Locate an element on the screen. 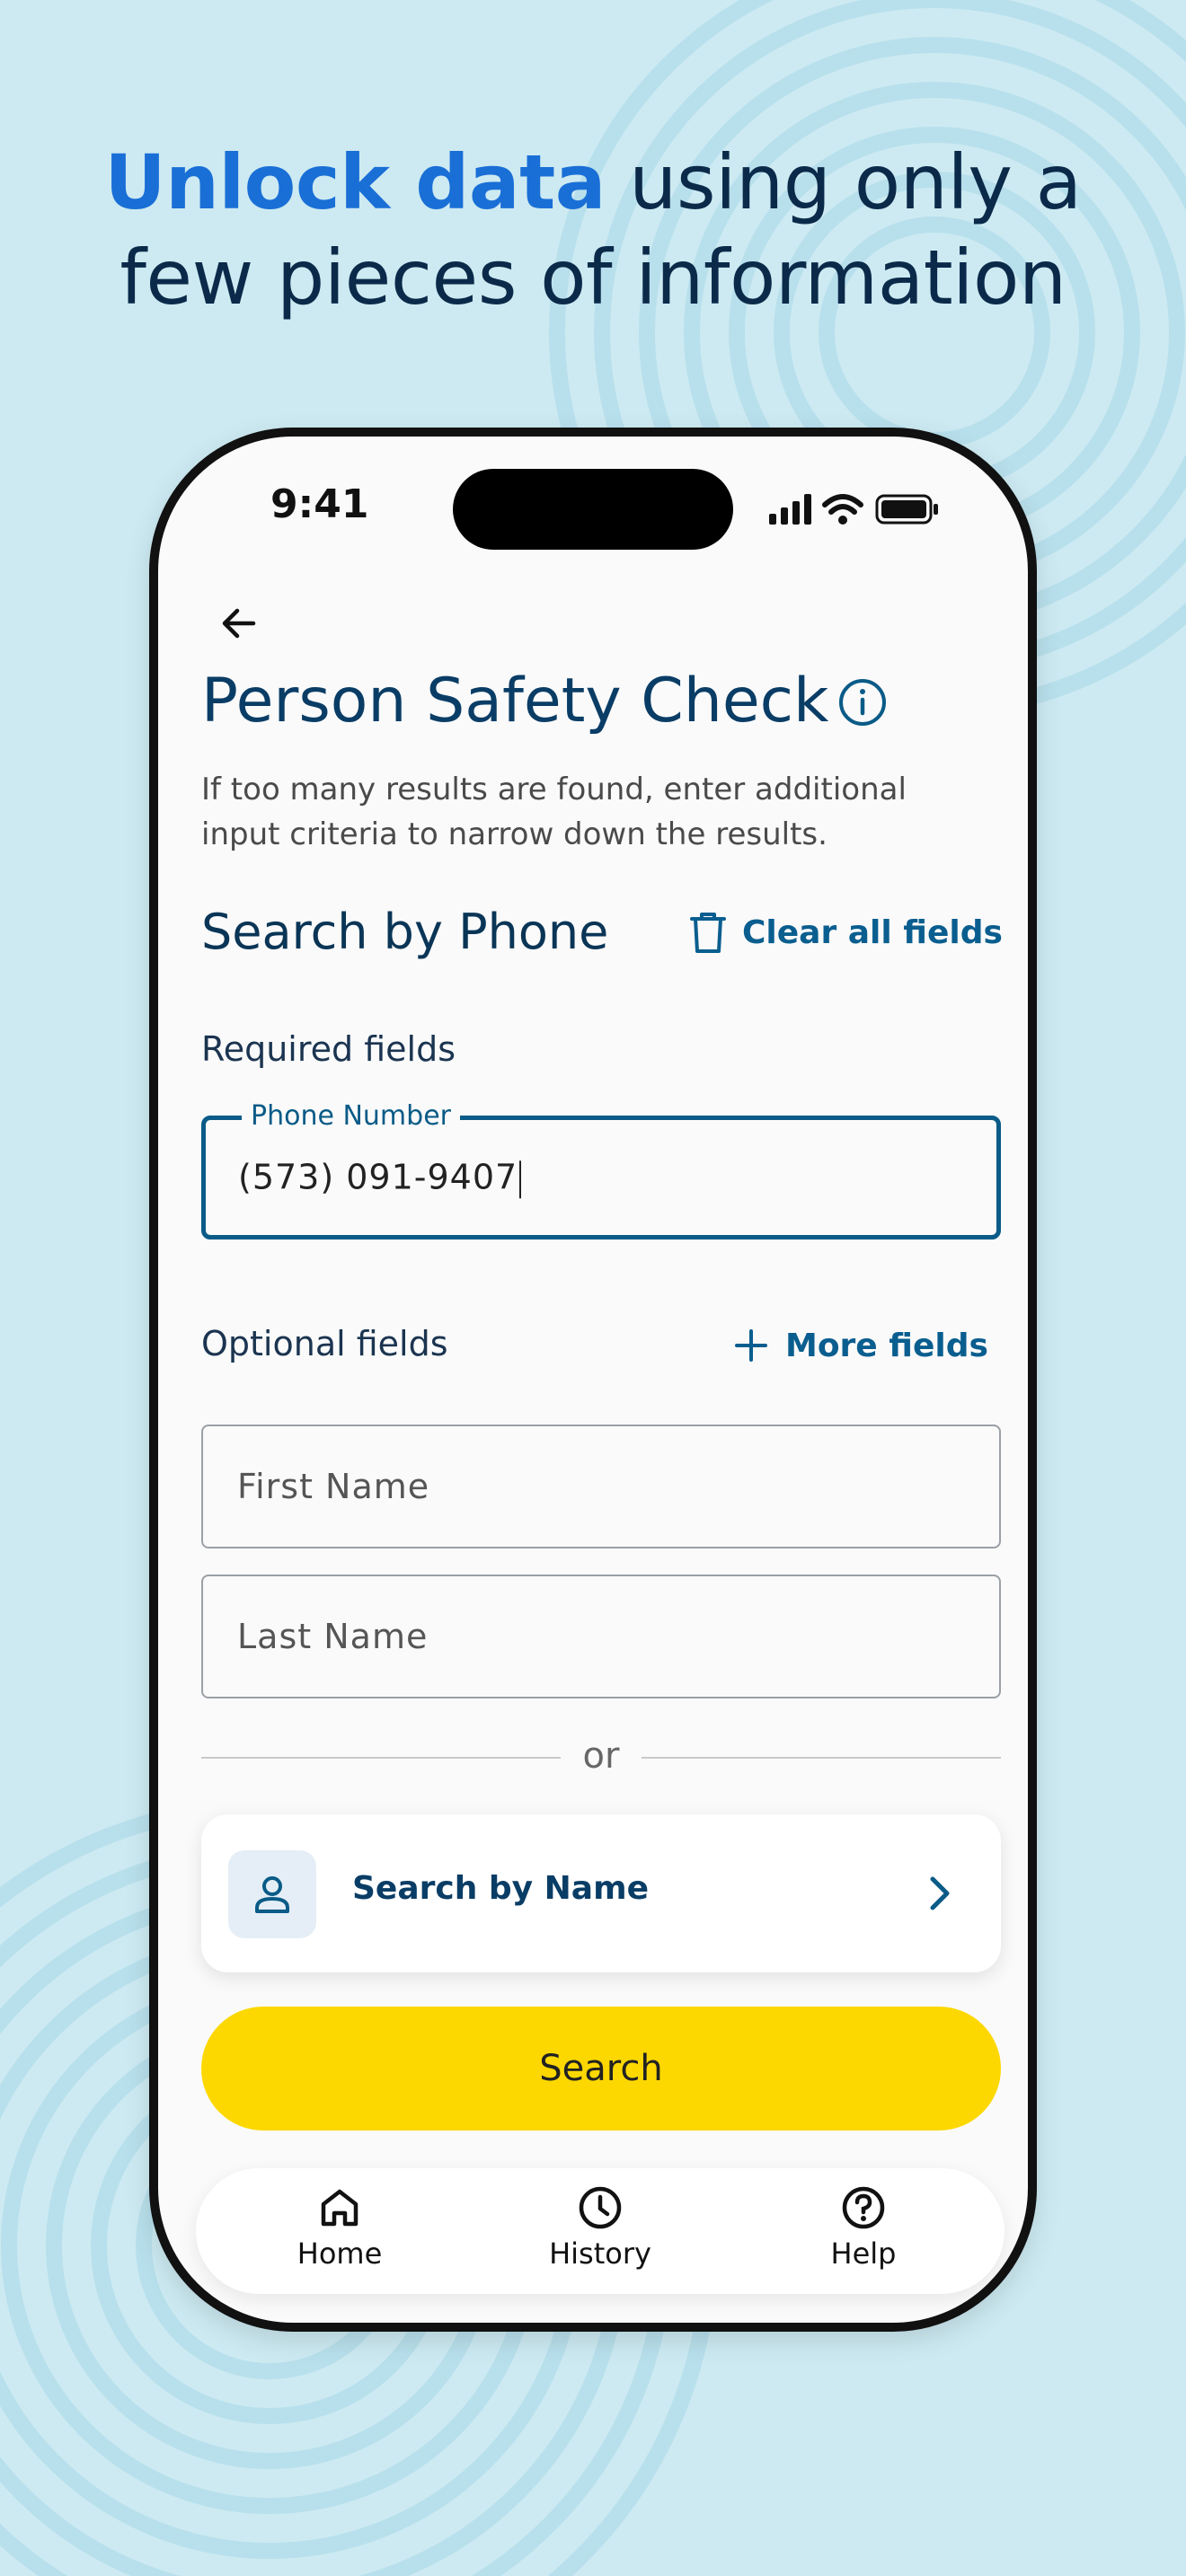 The height and width of the screenshot is (2576, 1186). first-name-placeholder: First Name is located at coordinates (333, 1486).